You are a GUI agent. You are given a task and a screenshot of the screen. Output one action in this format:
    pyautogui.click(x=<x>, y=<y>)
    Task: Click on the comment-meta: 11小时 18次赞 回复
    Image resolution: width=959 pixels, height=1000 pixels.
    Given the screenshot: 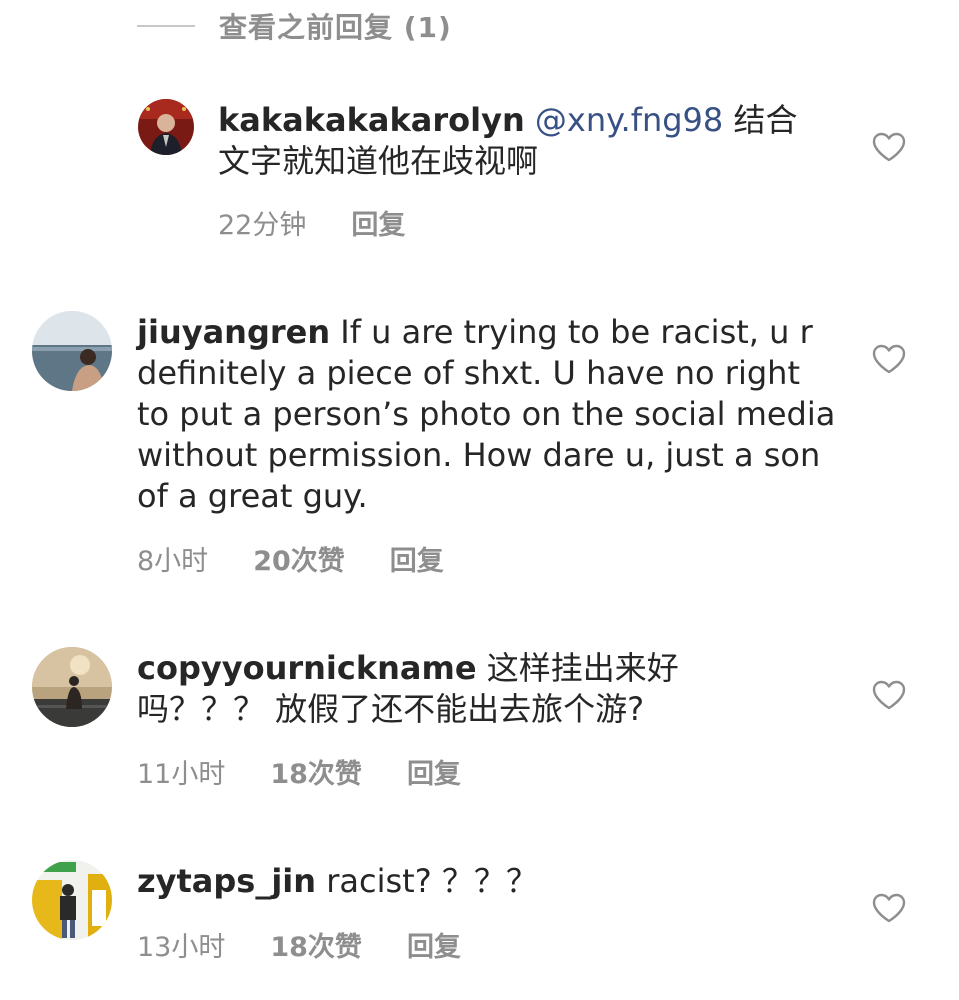 What is the action you would take?
    pyautogui.click(x=321, y=771)
    